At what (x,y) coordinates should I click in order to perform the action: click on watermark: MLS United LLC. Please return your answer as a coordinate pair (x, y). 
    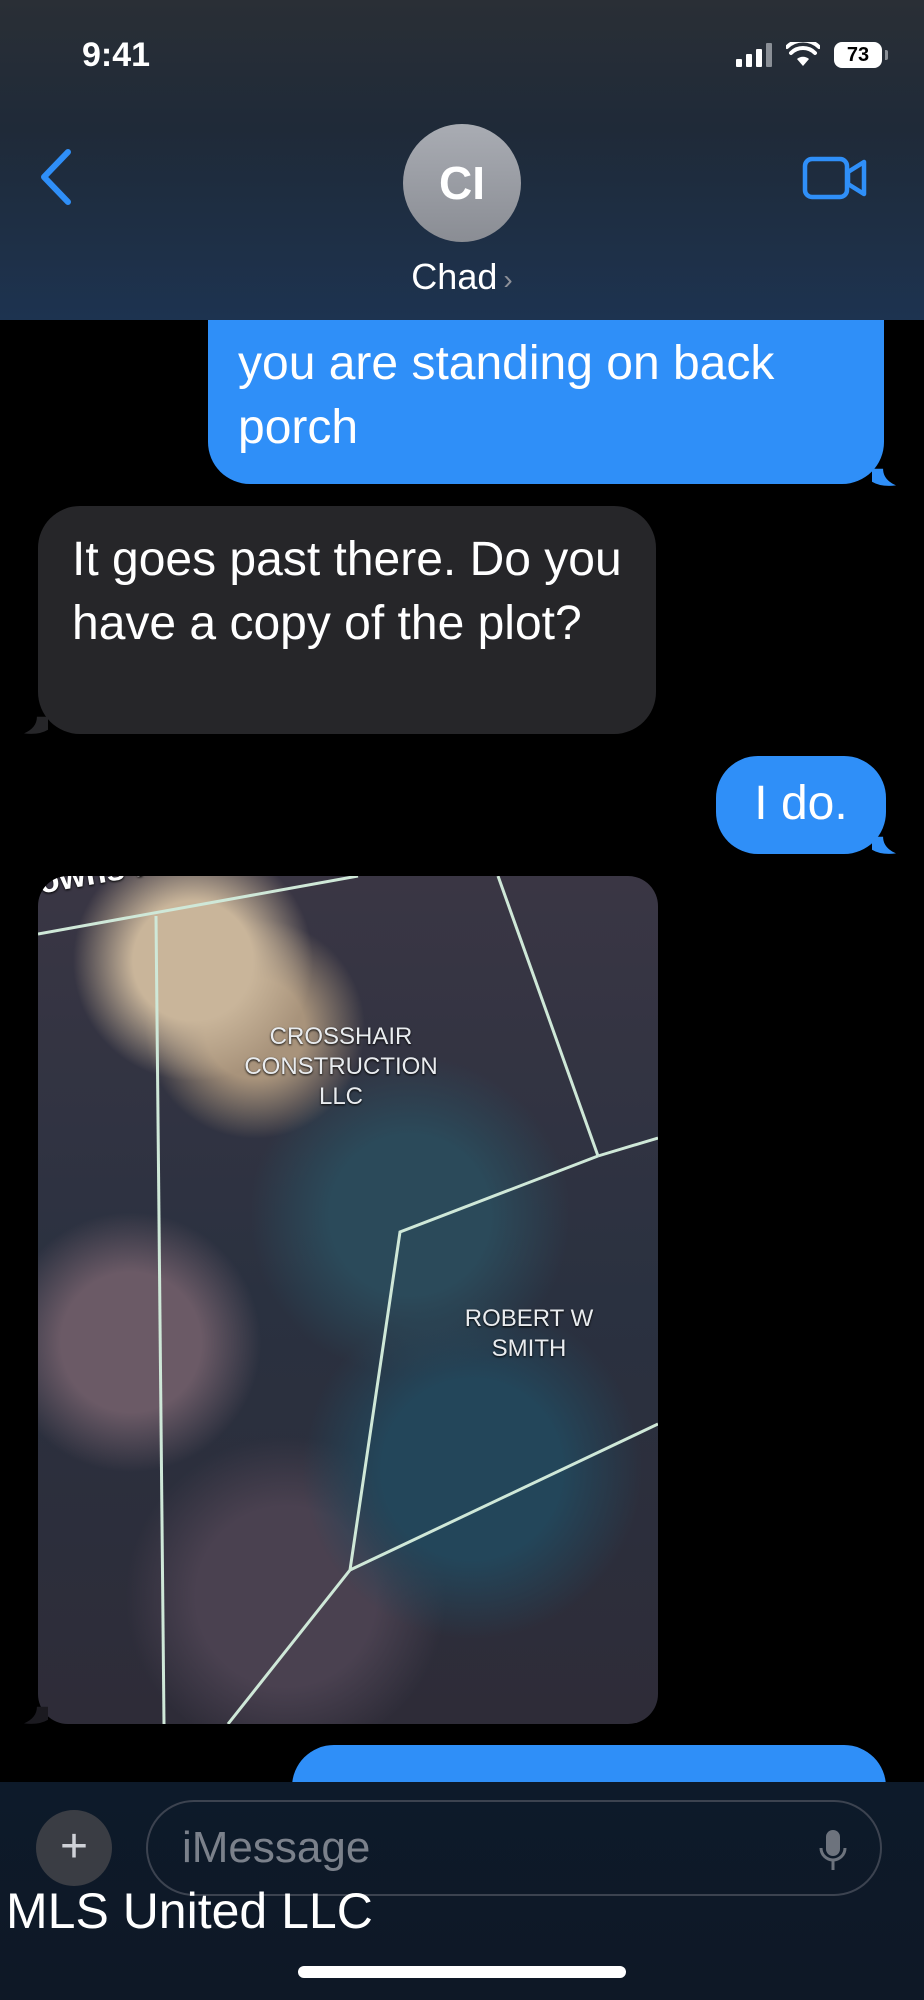
    Looking at the image, I should click on (189, 1911).